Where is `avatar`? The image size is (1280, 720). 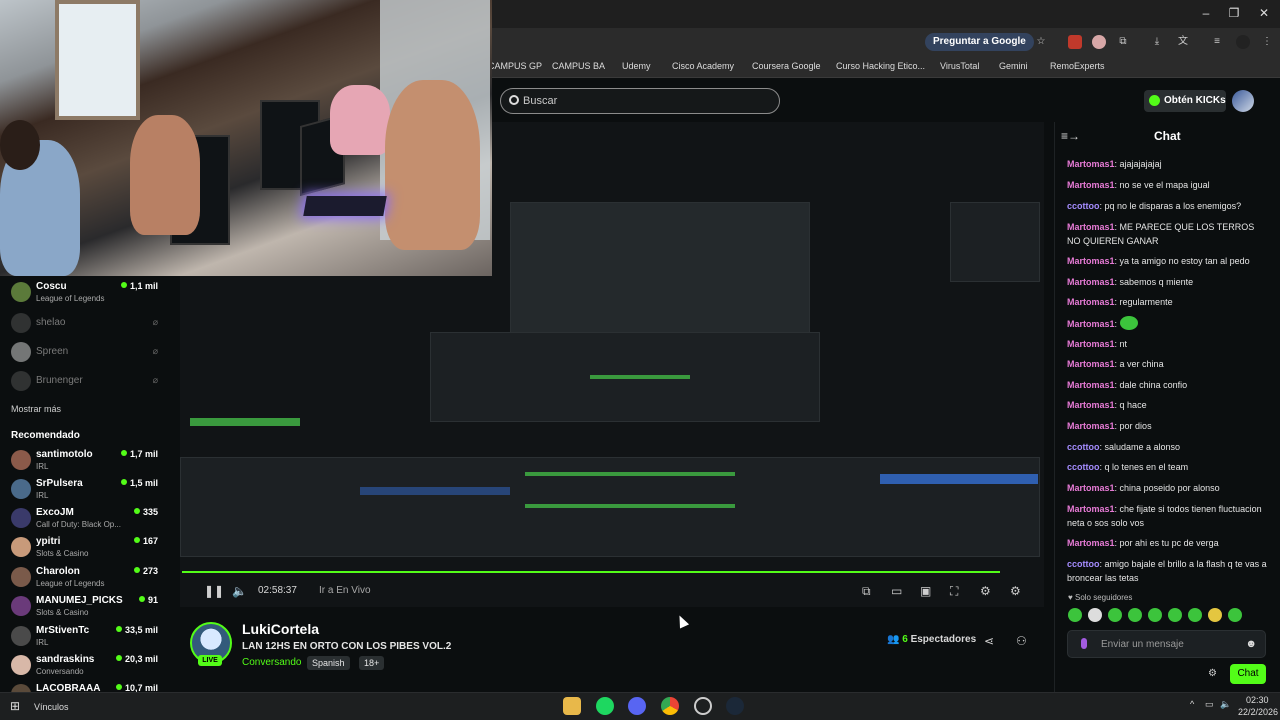 avatar is located at coordinates (1243, 101).